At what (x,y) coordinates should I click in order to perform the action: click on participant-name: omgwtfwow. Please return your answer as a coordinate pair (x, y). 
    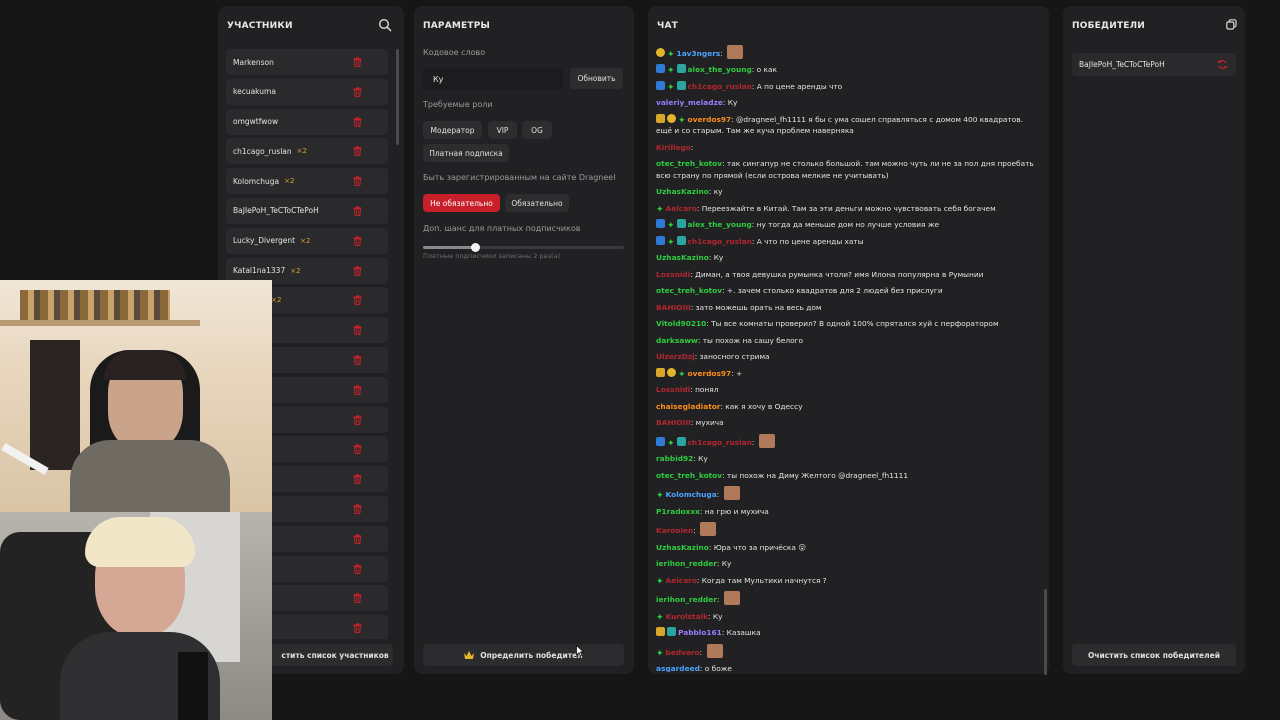
    Looking at the image, I should click on (256, 122).